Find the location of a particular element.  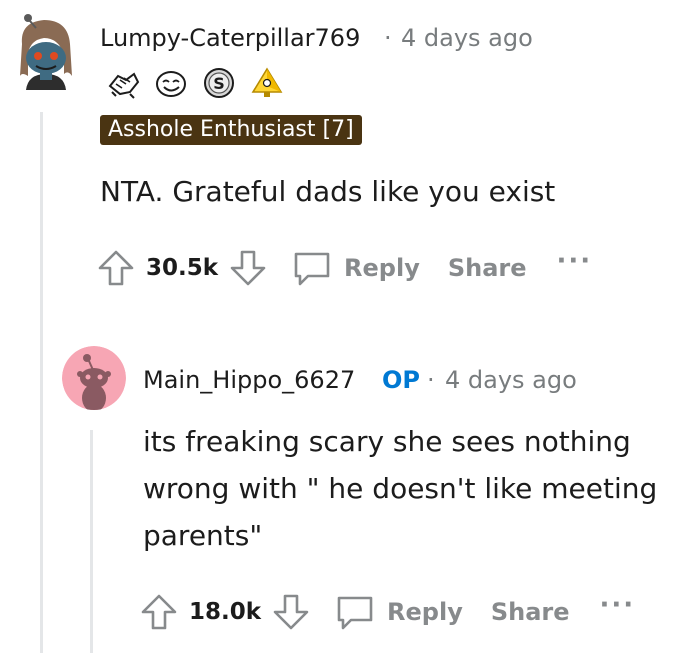

silver-coin-award-icon: S is located at coordinates (219, 83).